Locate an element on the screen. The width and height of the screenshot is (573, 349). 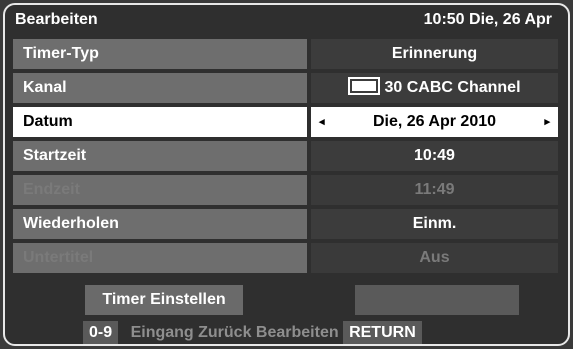
dialog-title: Bearbeiten is located at coordinates (56, 19).